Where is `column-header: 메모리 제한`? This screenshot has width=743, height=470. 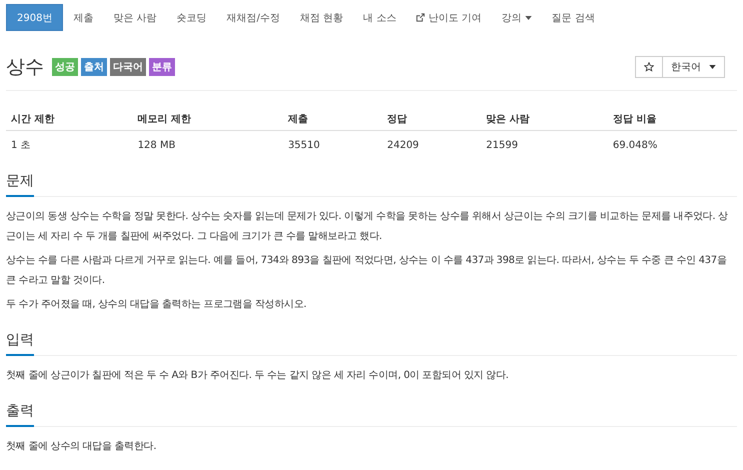 column-header: 메모리 제한 is located at coordinates (208, 117).